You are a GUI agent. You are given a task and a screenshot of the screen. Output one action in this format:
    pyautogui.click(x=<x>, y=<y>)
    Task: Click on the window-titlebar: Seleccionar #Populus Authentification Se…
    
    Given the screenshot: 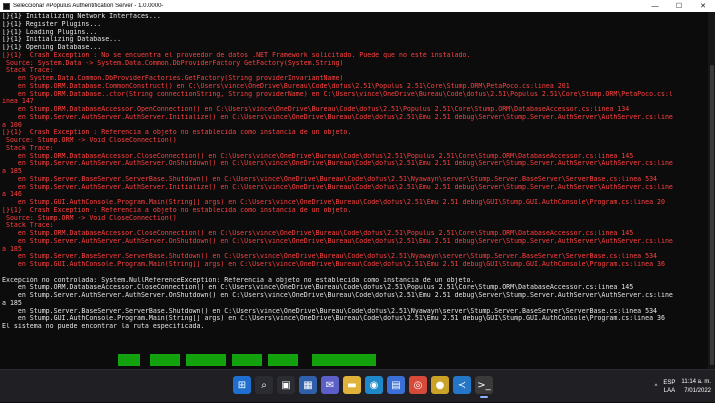 What is the action you would take?
    pyautogui.click(x=357, y=6)
    